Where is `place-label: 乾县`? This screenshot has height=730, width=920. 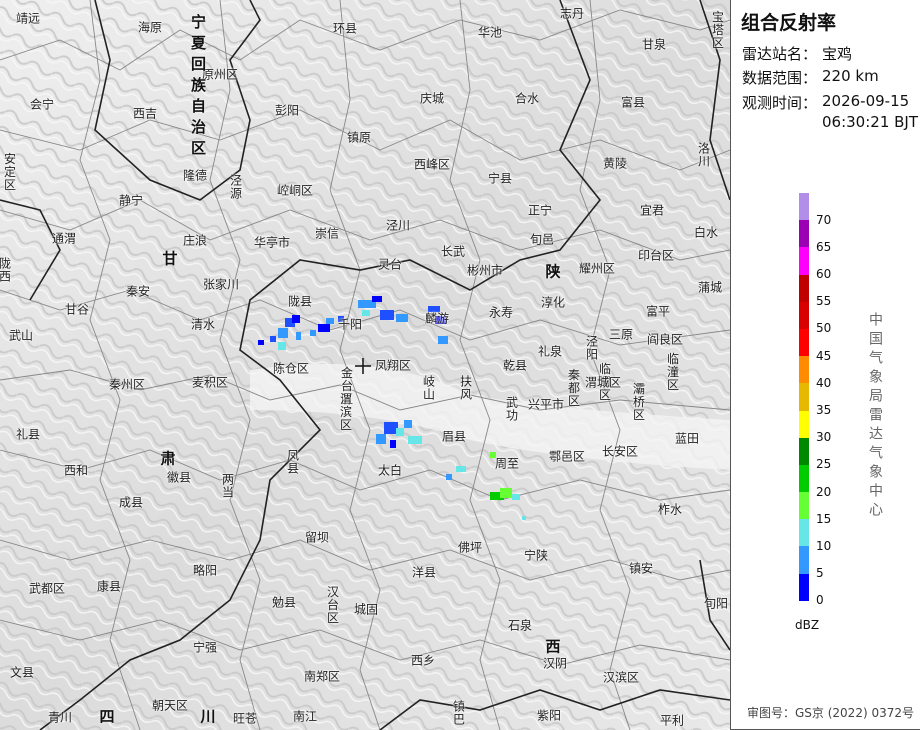
place-label: 乾县 is located at coordinates (515, 365).